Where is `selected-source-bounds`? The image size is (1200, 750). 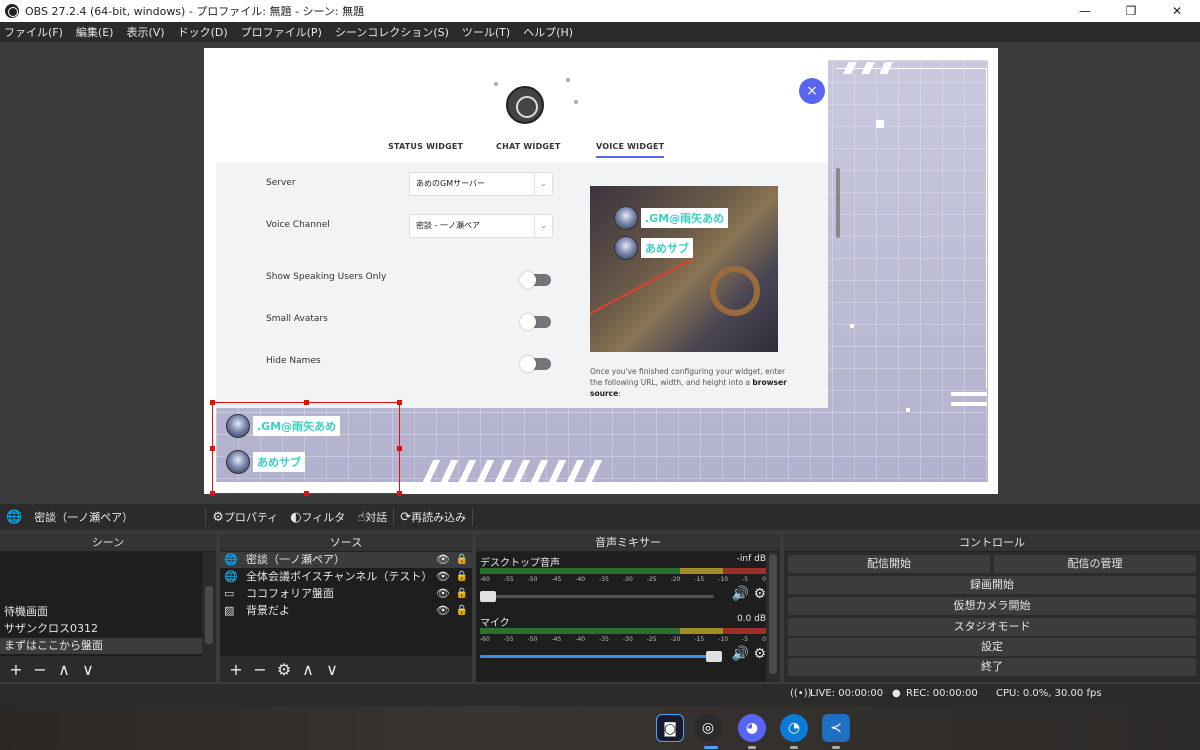
selected-source-bounds is located at coordinates (306, 448).